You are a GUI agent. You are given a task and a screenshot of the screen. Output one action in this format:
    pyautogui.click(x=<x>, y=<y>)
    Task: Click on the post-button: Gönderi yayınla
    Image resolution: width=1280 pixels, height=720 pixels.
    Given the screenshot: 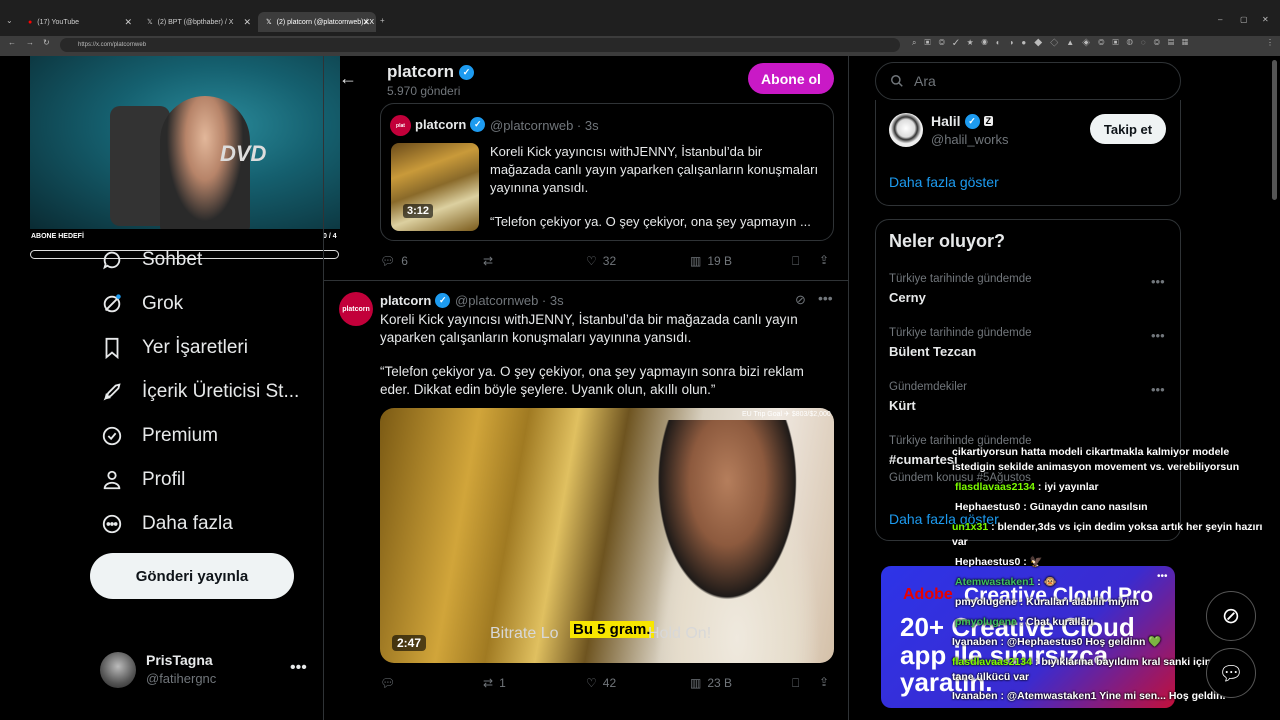 What is the action you would take?
    pyautogui.click(x=192, y=576)
    